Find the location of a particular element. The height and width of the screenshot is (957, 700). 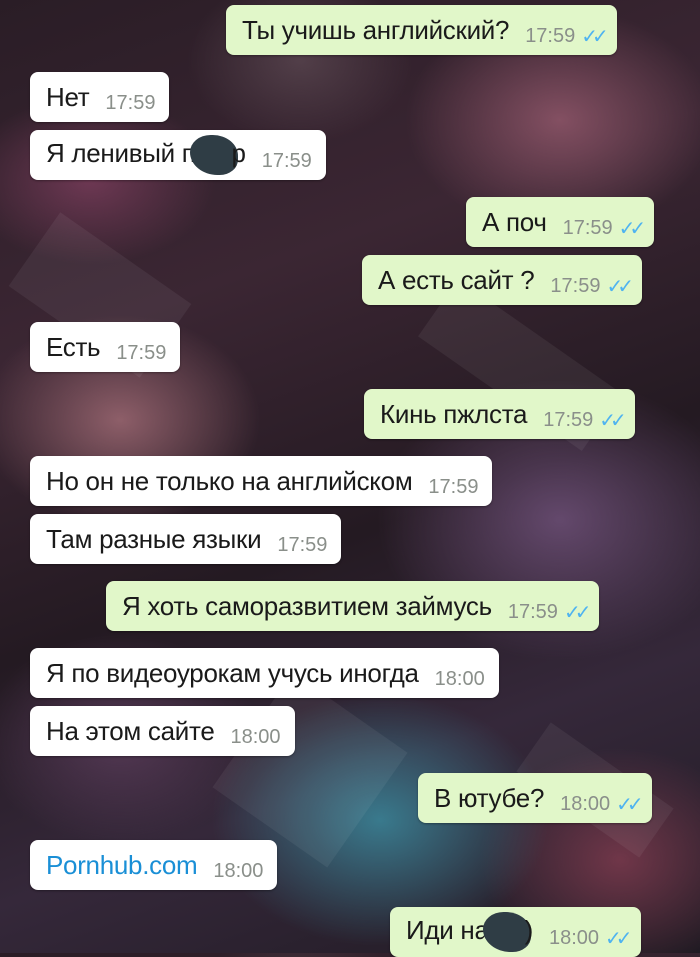

background-shard is located at coordinates (310, 770).